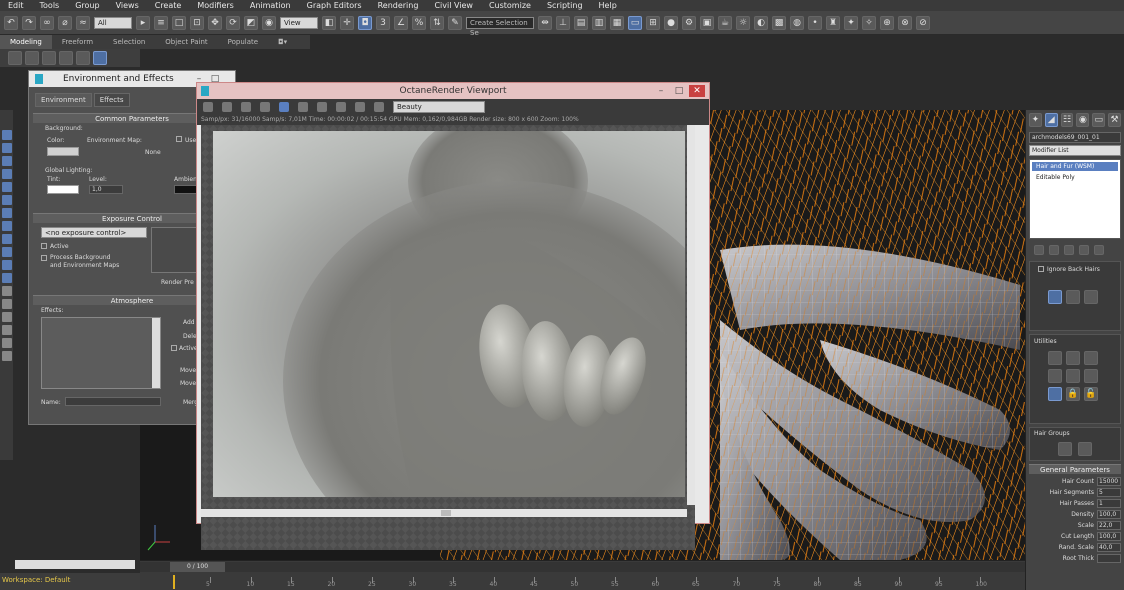 Image resolution: width=1124 pixels, height=590 pixels. Describe the element at coordinates (691, 315) in the screenshot. I see `octane-vertical-scrollbar` at that location.